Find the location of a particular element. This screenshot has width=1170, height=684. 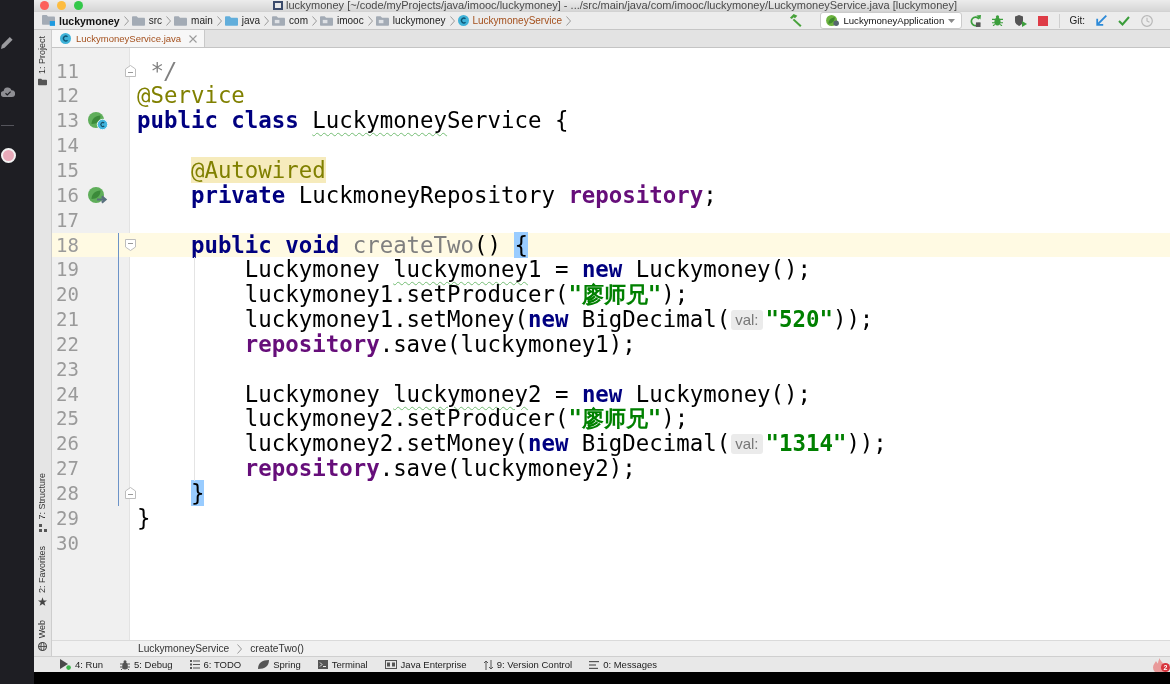

shield-play-icon is located at coordinates (1021, 20).